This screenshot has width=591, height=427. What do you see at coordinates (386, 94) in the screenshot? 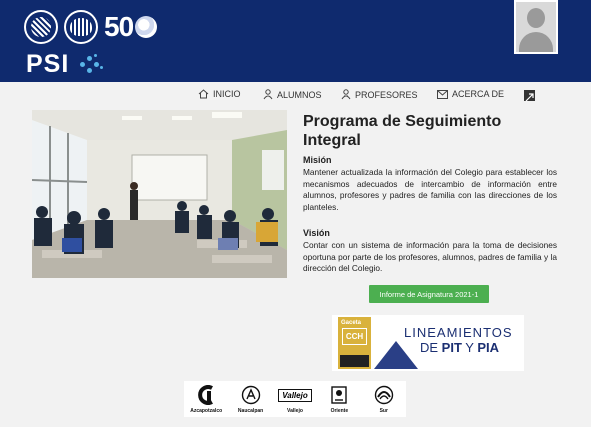
I see `nav-label-profesores: PROFESORES` at bounding box center [386, 94].